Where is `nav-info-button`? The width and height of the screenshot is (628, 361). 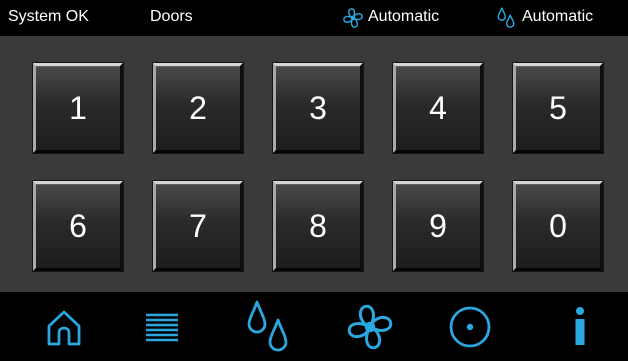 nav-info-button is located at coordinates (579, 326).